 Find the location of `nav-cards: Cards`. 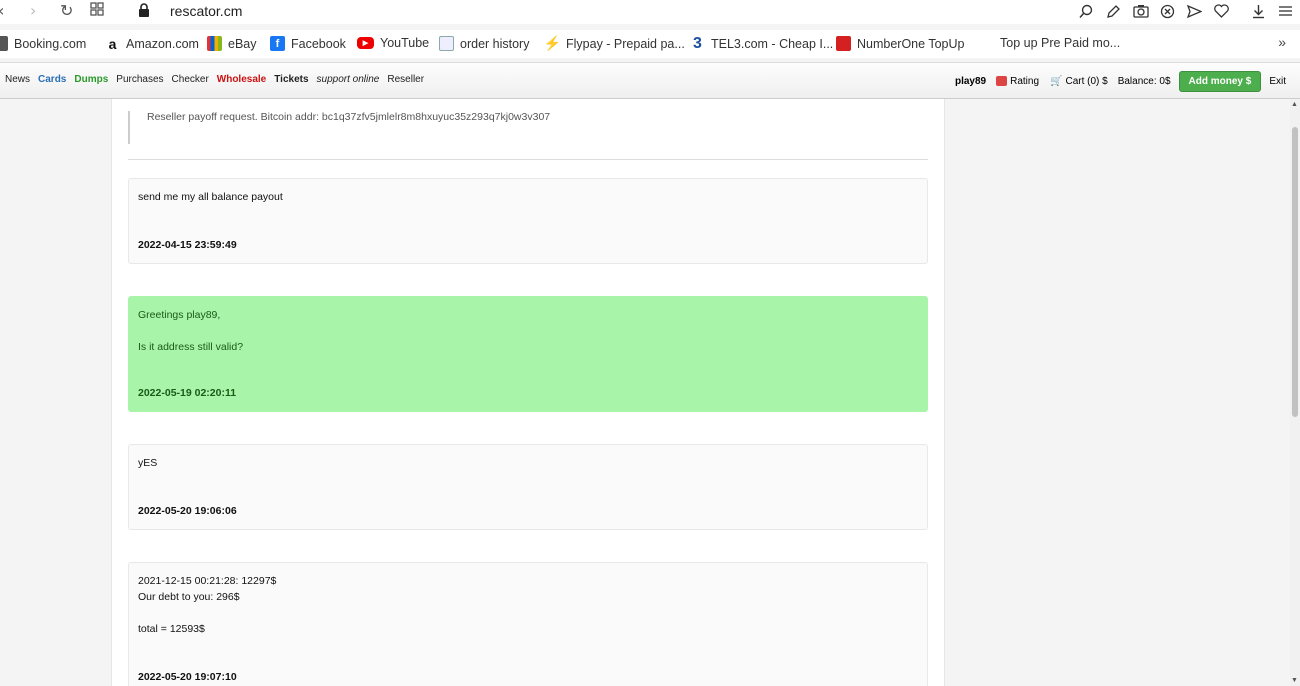

nav-cards: Cards is located at coordinates (52, 79).